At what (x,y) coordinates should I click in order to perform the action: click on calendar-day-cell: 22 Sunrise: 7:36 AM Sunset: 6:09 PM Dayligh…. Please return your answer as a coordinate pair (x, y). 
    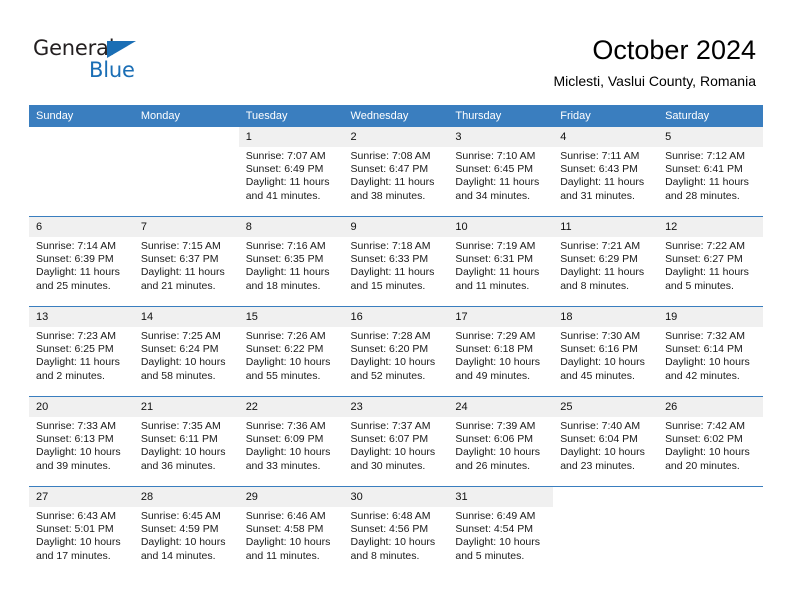
    Looking at the image, I should click on (291, 441).